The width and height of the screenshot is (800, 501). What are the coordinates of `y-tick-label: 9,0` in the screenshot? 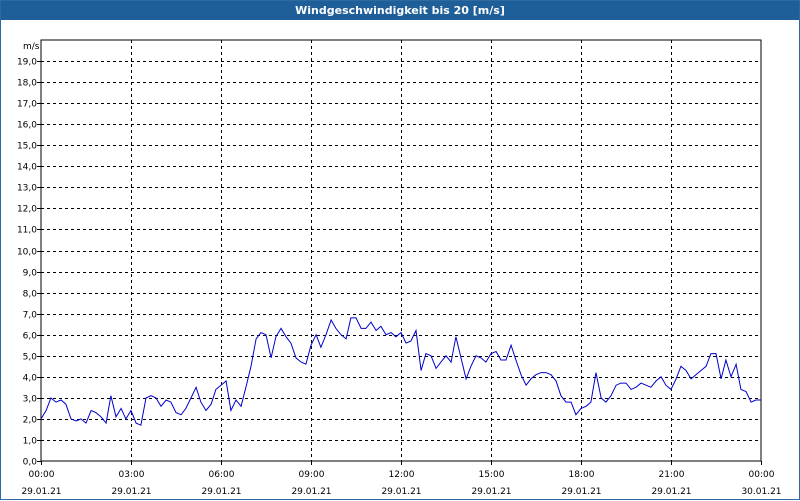 It's located at (30, 274).